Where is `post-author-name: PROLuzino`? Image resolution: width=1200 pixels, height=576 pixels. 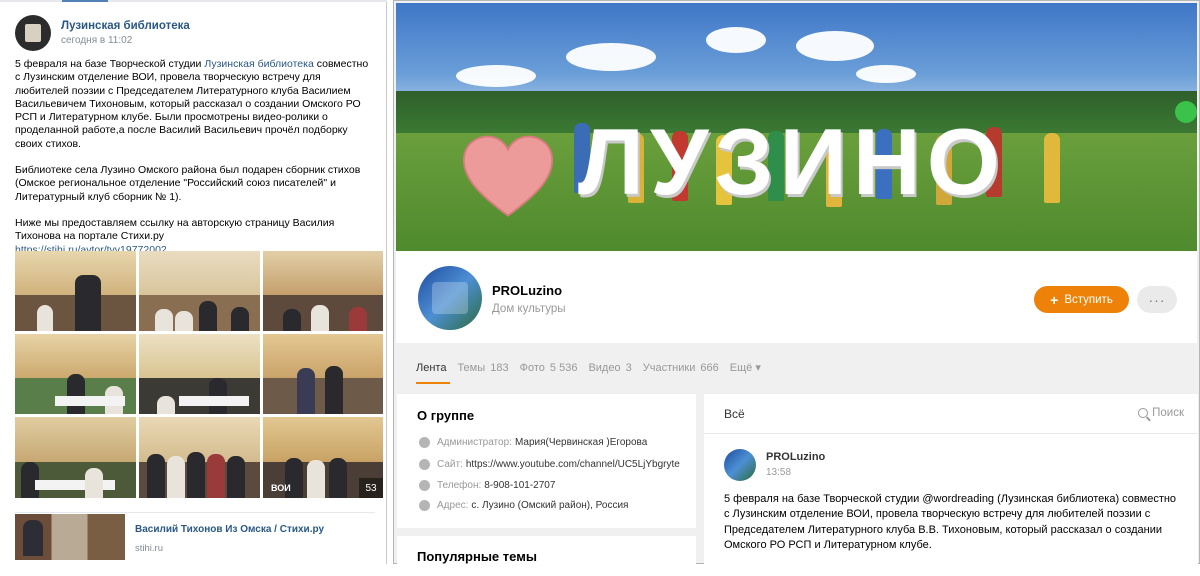 post-author-name: PROLuzino is located at coordinates (795, 457).